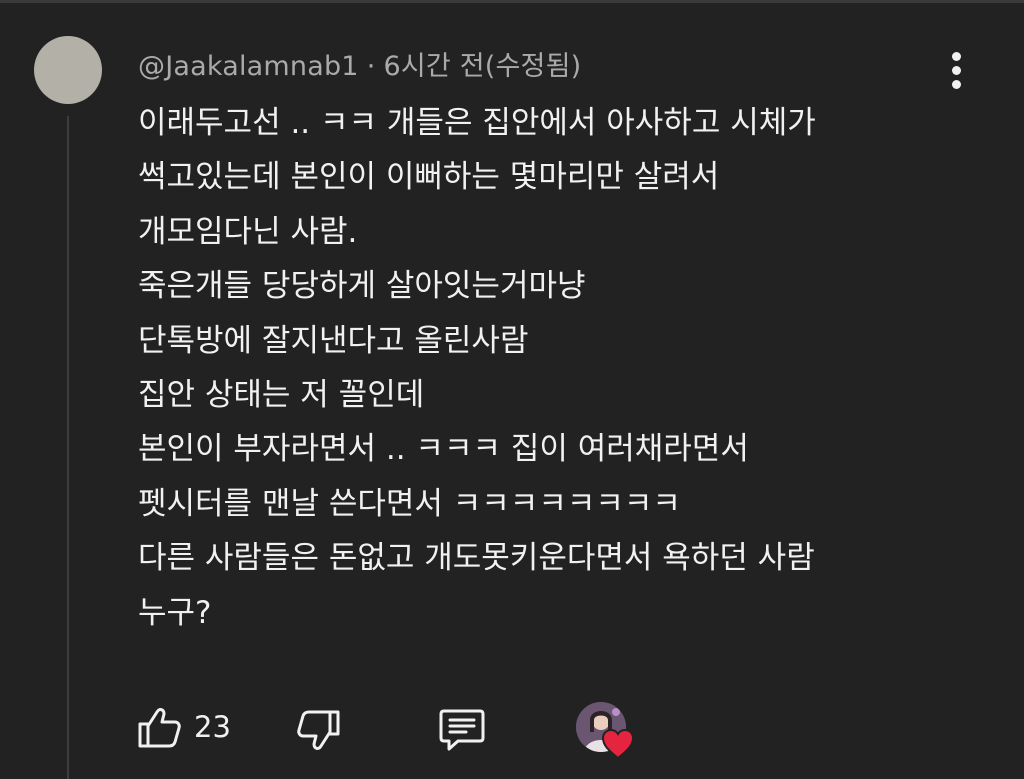 The image size is (1024, 779). What do you see at coordinates (68, 447) in the screenshot?
I see `thread-line` at bounding box center [68, 447].